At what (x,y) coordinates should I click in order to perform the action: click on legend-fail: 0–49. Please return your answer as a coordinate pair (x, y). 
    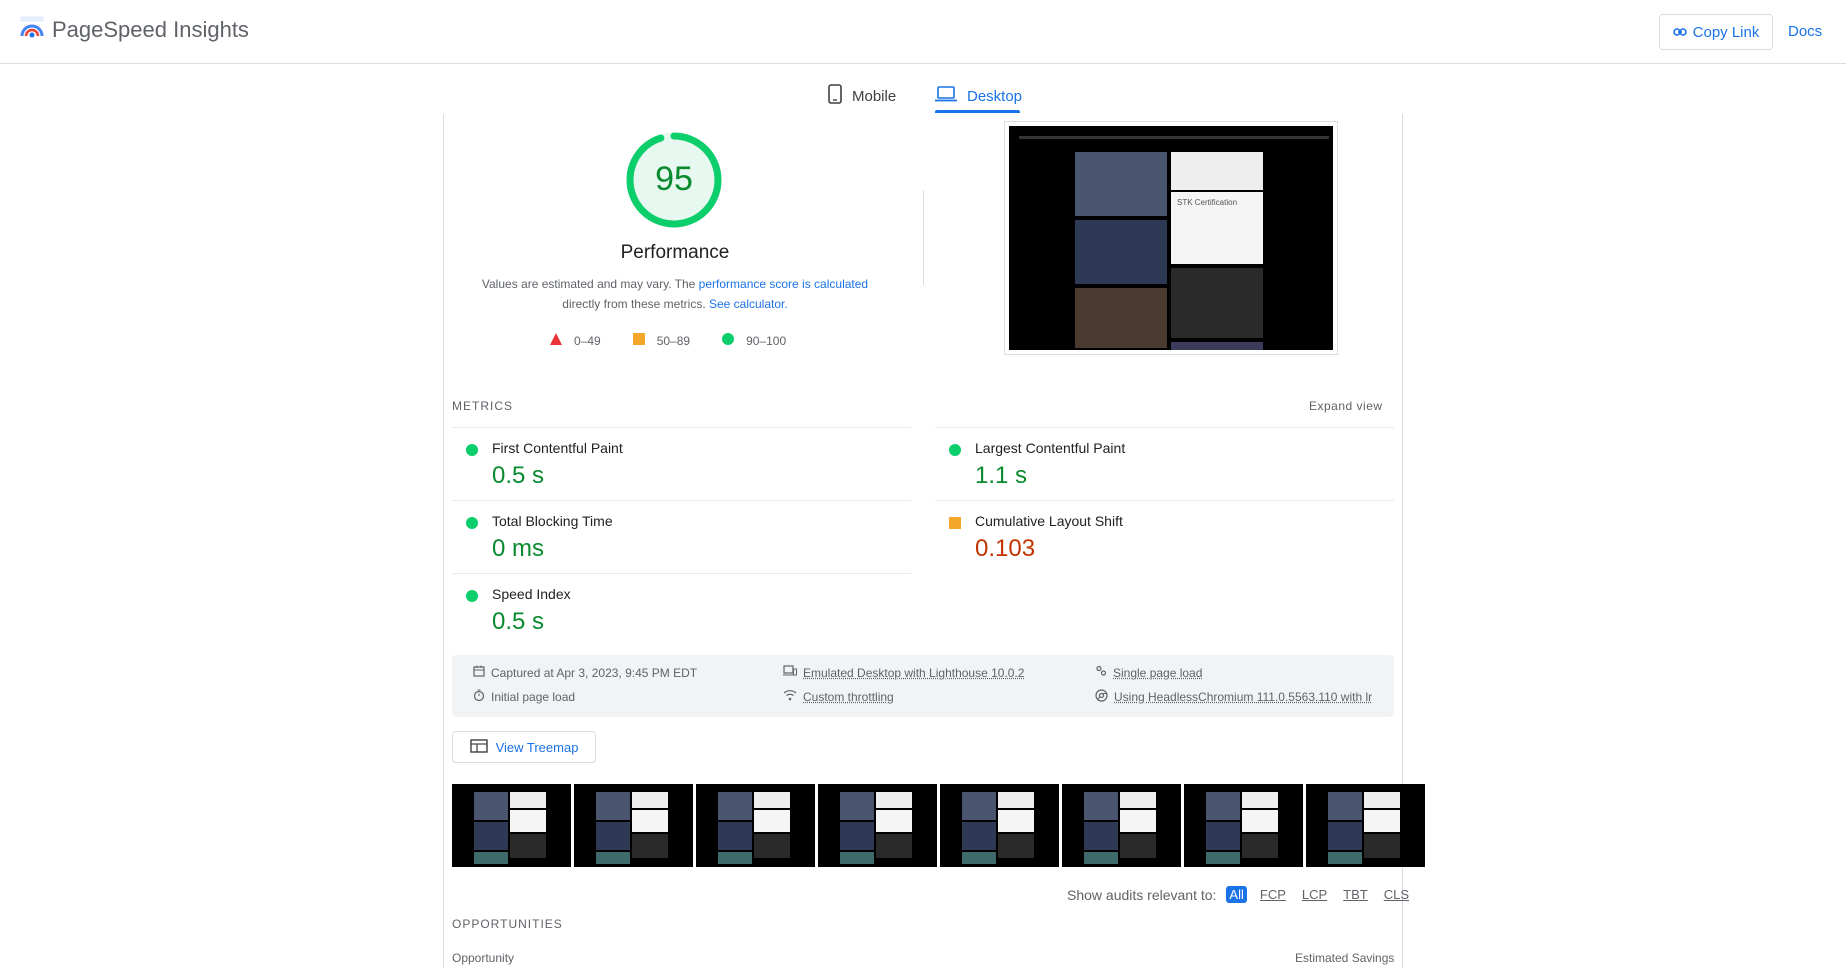
    Looking at the image, I should click on (575, 340).